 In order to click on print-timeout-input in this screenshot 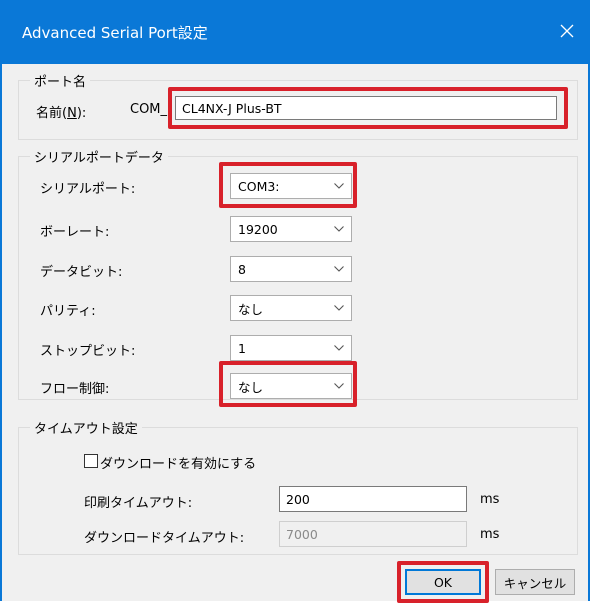, I will do `click(373, 499)`.